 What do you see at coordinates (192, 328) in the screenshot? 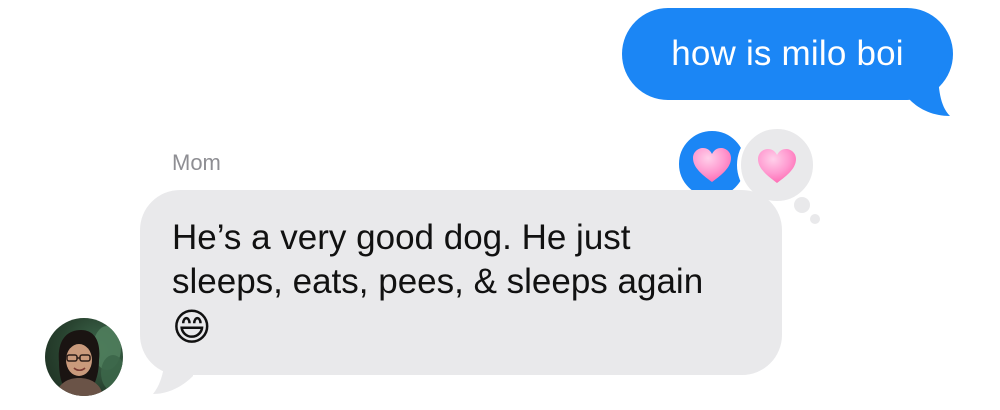
I see `grinning-emoji: 😄` at bounding box center [192, 328].